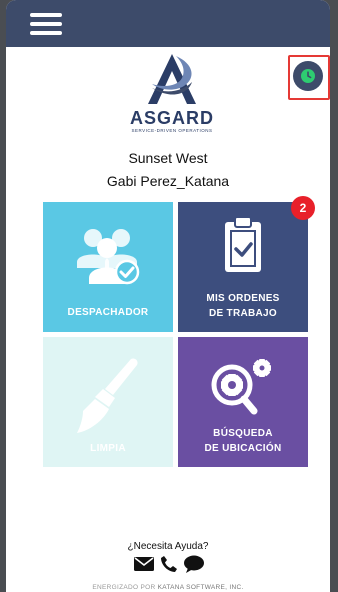  What do you see at coordinates (242, 313) in the screenshot?
I see `tile-mis-ordenes-label-line2: DE TRABAJO` at bounding box center [242, 313].